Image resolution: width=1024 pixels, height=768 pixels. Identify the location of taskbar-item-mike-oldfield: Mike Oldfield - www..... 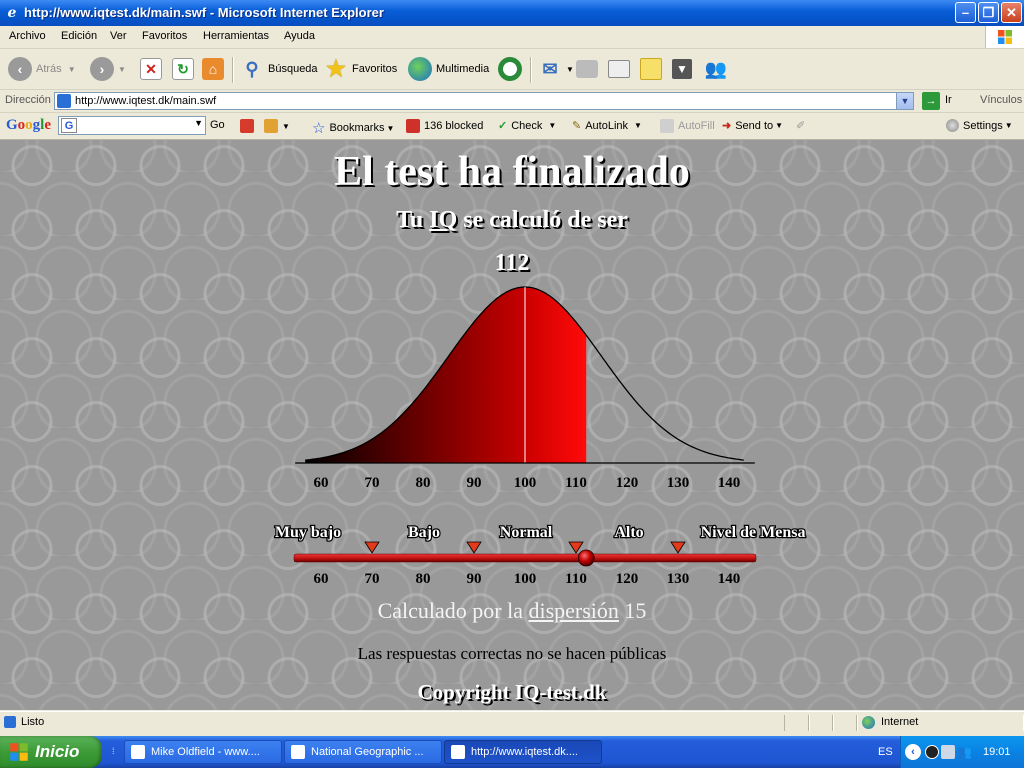
(203, 752).